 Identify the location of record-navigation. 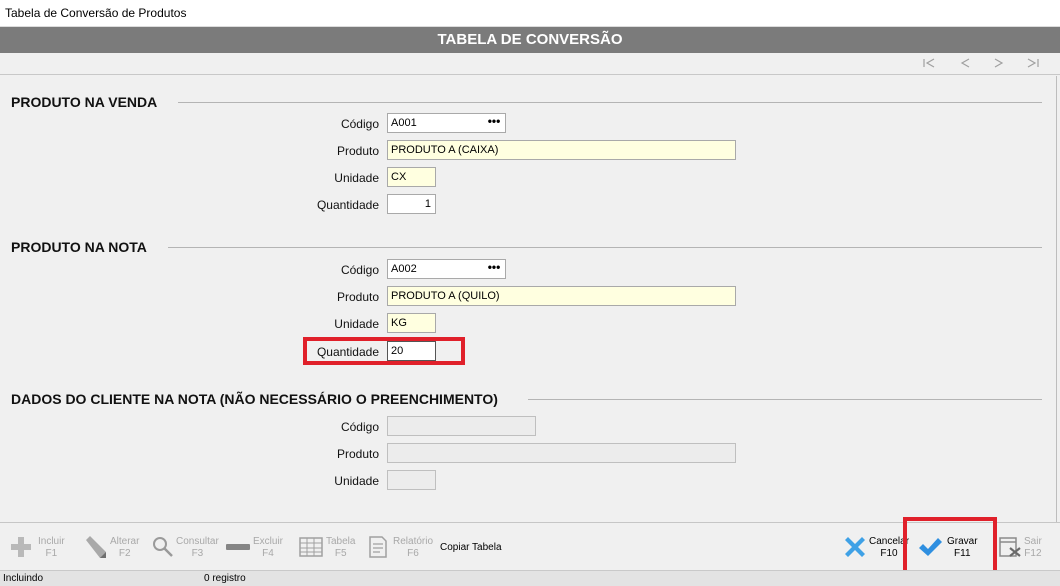
(530, 64).